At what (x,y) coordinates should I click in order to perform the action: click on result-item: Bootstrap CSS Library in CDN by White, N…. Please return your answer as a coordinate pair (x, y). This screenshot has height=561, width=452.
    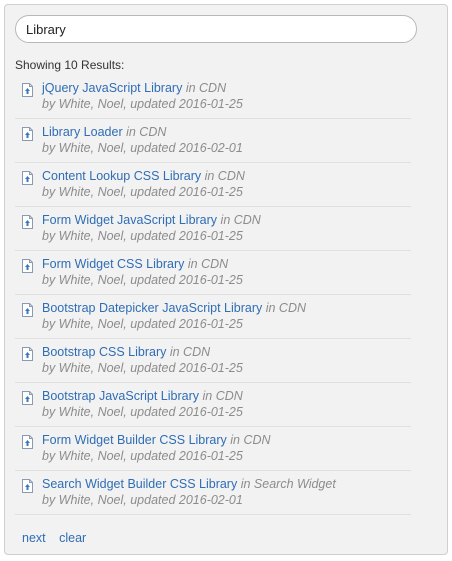
    Looking at the image, I should click on (213, 361).